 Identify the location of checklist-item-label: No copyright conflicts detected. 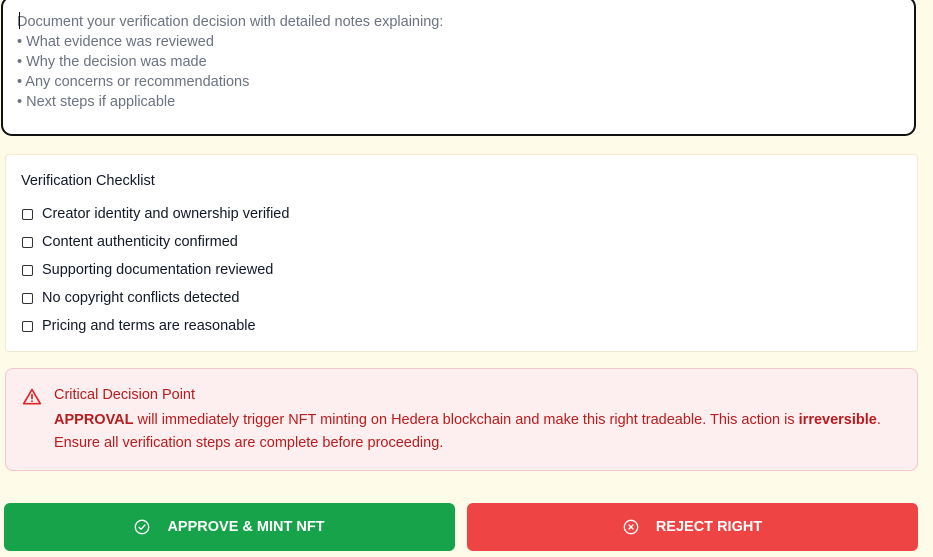
(141, 298).